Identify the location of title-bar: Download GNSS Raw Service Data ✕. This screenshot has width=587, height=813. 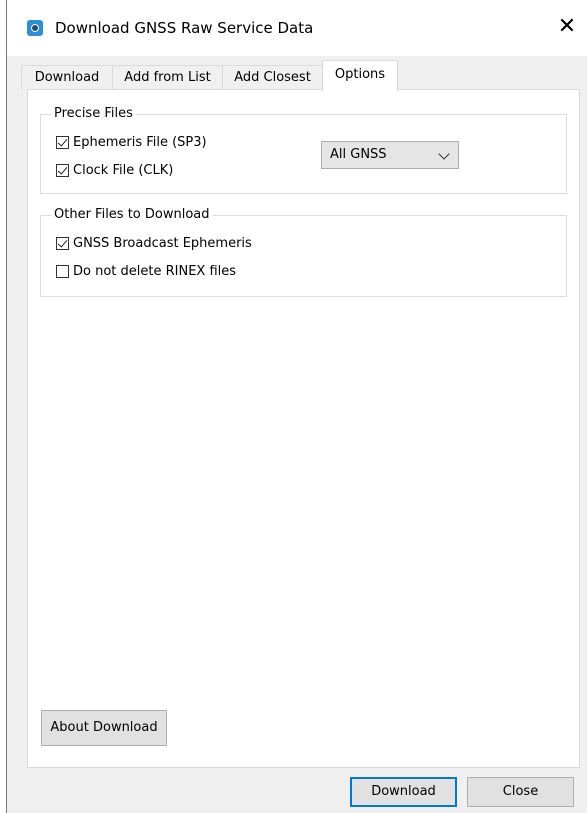
(297, 28).